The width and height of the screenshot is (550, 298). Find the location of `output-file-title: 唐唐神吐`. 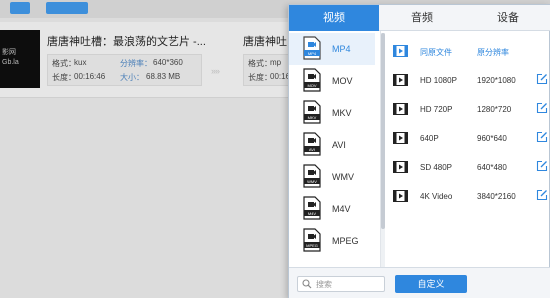

output-file-title: 唐唐神吐 is located at coordinates (265, 42).